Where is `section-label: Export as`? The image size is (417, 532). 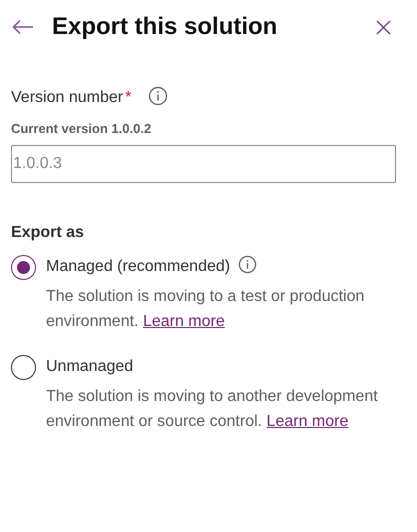
section-label: Export as is located at coordinates (48, 232).